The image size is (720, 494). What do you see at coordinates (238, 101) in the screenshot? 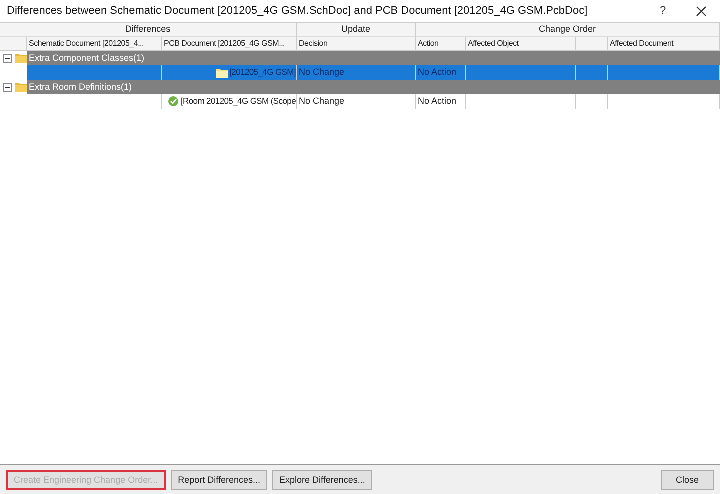
I see `table-cell-text: [Room 201205_4G GSM (Scope` at bounding box center [238, 101].